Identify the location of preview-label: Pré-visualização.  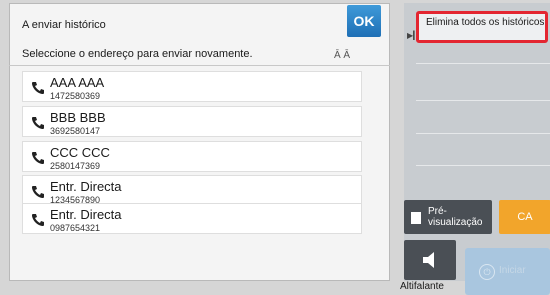
(455, 217).